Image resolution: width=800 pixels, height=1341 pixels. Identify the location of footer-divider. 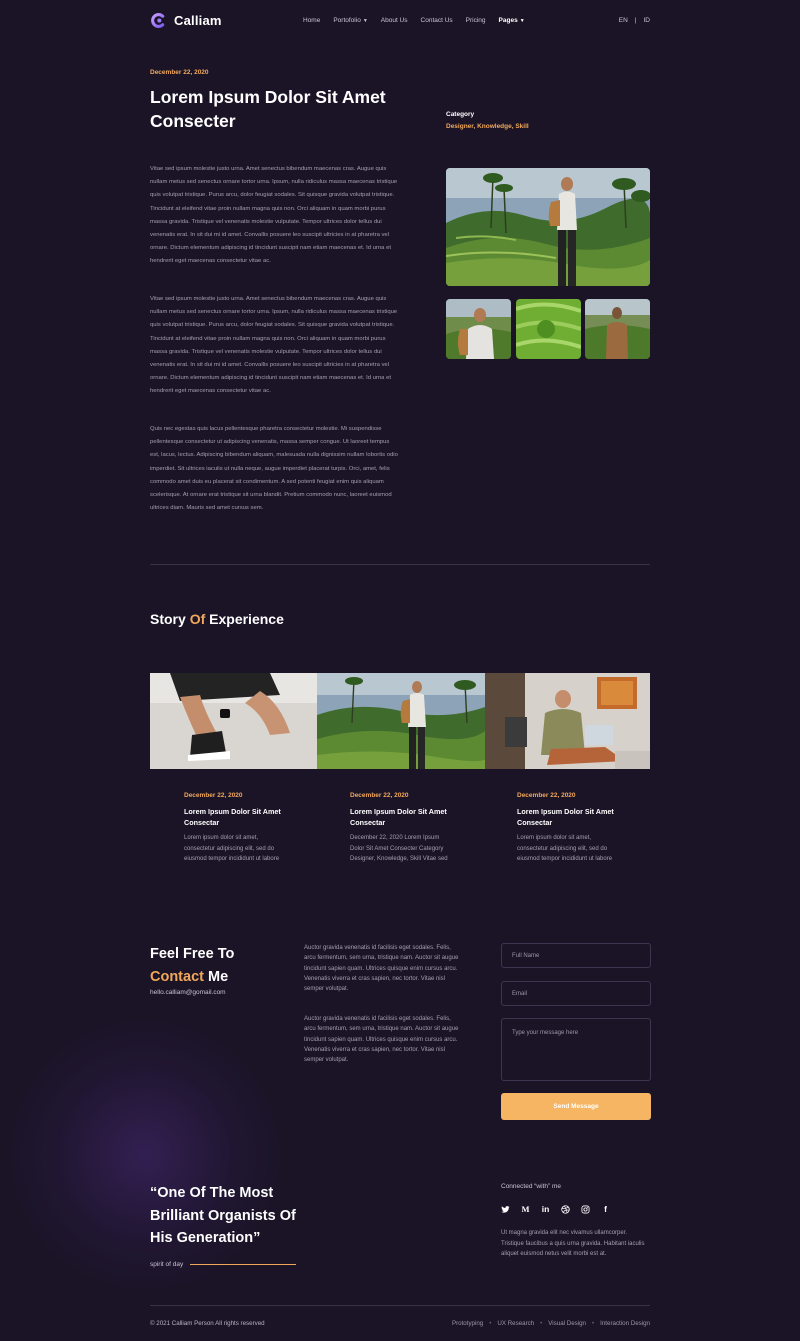
(400, 1305).